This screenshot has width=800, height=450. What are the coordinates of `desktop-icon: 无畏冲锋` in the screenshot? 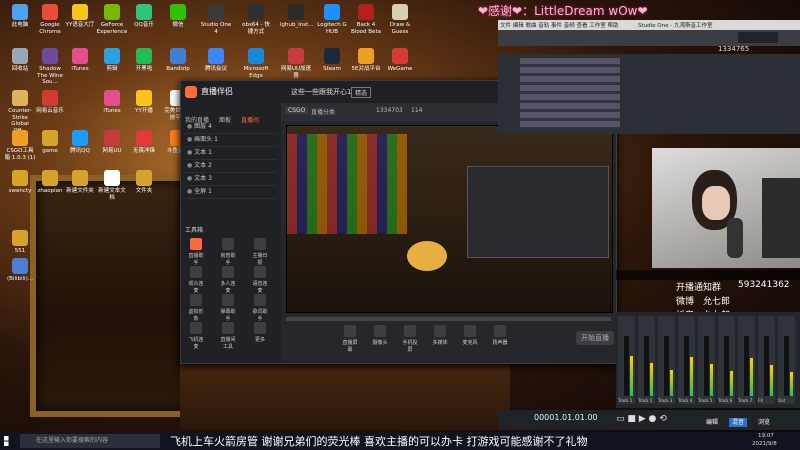 It's located at (144, 142).